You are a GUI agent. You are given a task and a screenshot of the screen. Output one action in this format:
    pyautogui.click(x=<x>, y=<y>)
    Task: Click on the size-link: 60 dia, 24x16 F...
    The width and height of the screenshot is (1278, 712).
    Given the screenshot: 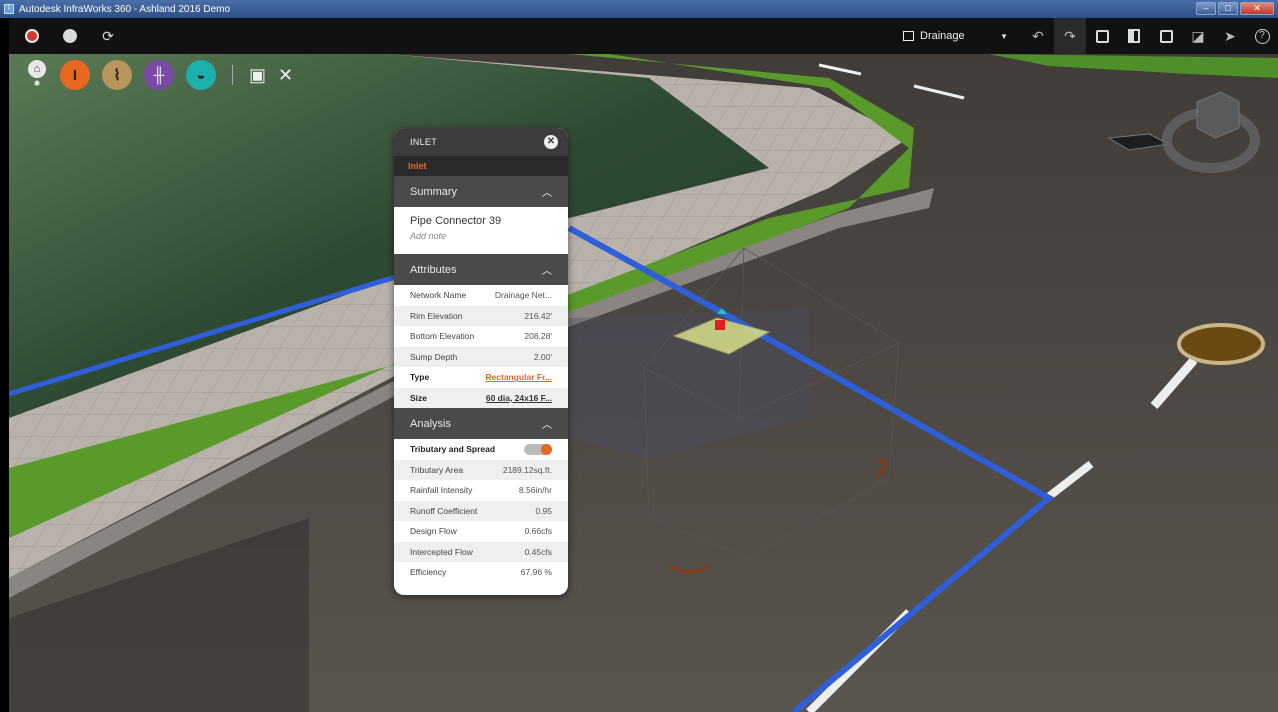 What is the action you would take?
    pyautogui.click(x=519, y=398)
    